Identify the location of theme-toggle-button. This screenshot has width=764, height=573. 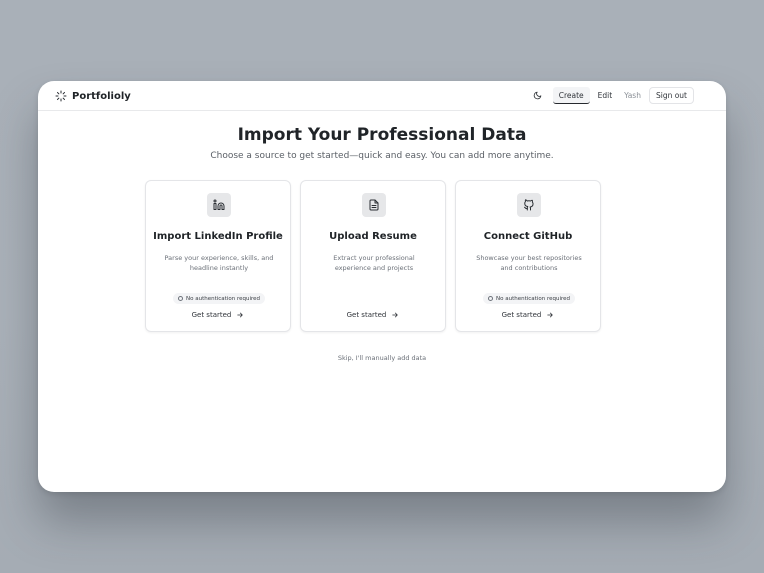
(538, 96).